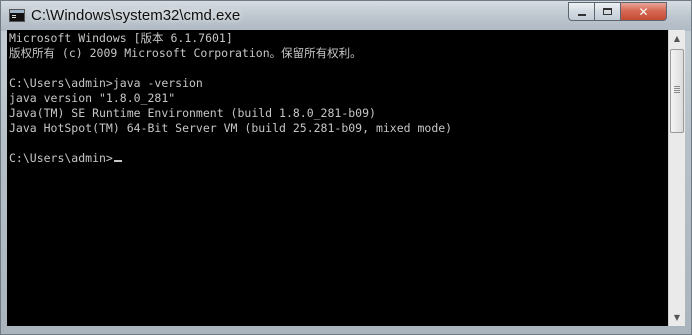  I want to click on vertical-scrollbar: ▲ ▼, so click(676, 178).